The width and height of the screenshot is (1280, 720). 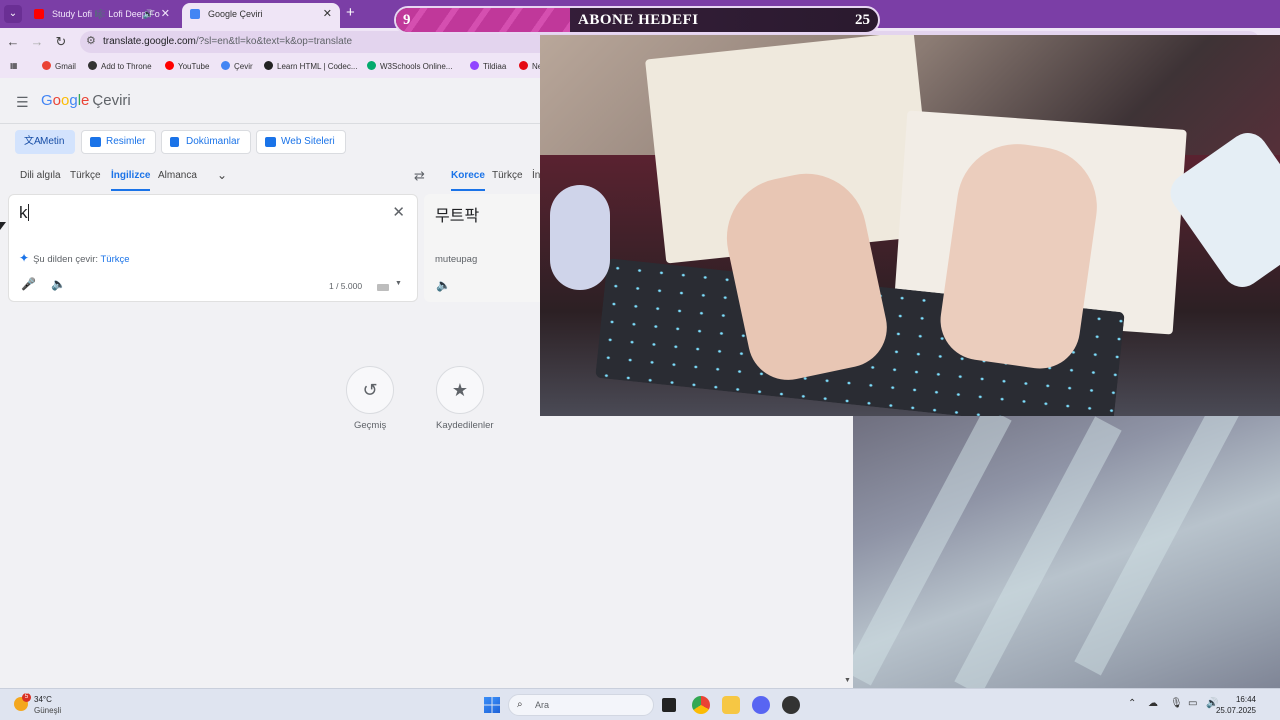 I want to click on saved-button: ★, so click(x=460, y=390).